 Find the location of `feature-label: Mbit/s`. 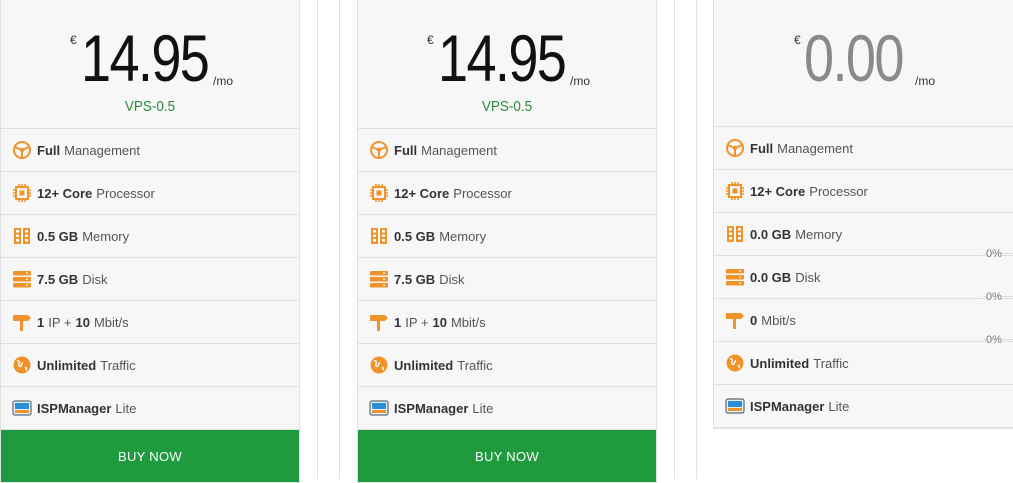

feature-label: Mbit/s is located at coordinates (468, 322).